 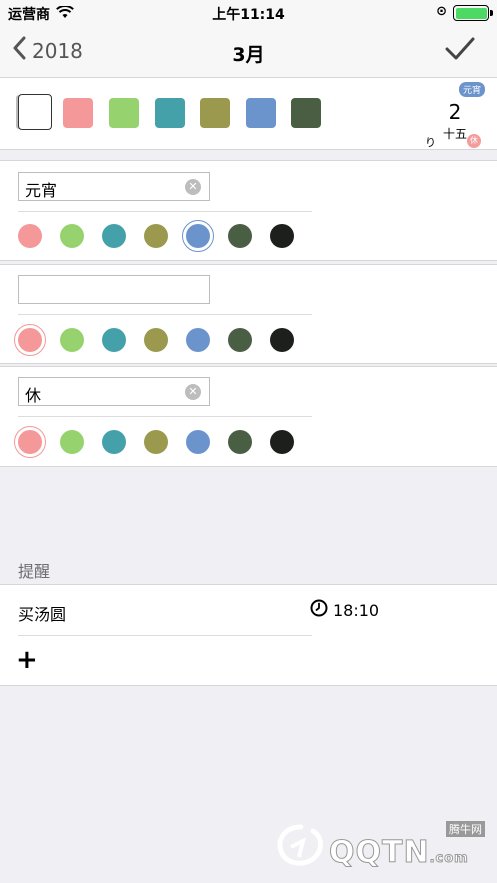 I want to click on page-title: 3月, so click(x=248, y=55).